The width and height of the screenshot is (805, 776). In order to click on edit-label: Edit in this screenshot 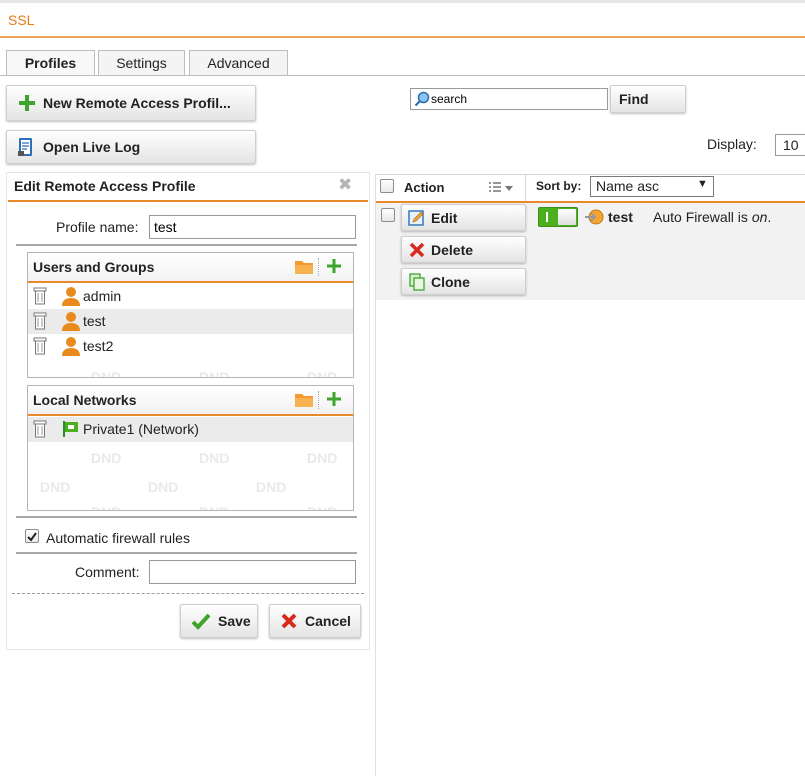, I will do `click(444, 217)`.